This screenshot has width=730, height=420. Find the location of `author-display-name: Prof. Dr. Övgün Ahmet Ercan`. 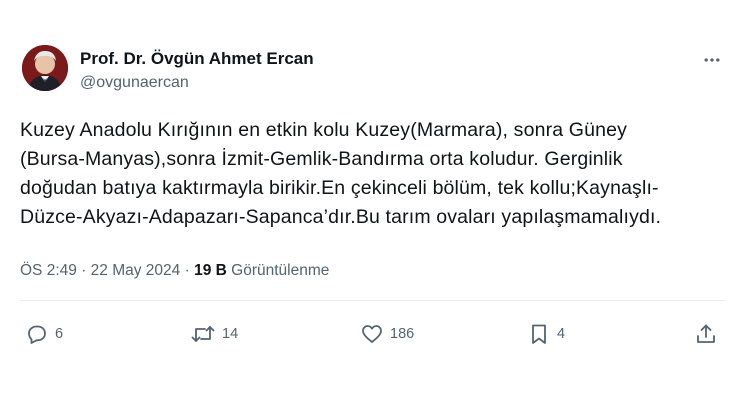

author-display-name: Prof. Dr. Övgün Ahmet Ercan is located at coordinates (197, 59).